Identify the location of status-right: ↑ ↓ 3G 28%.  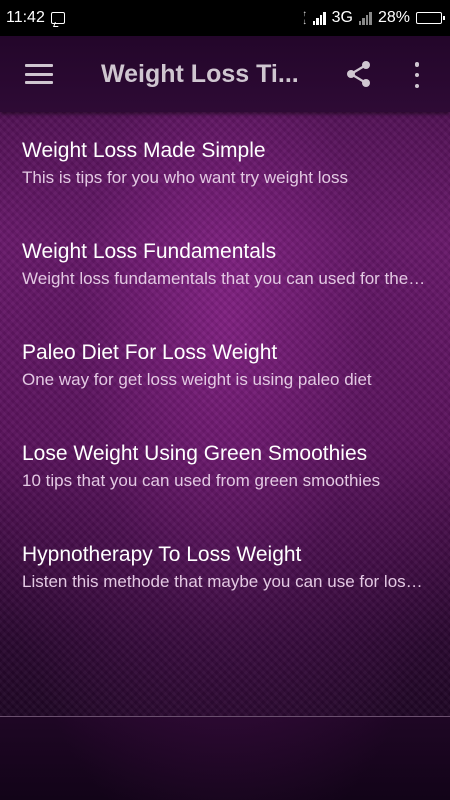
(373, 18).